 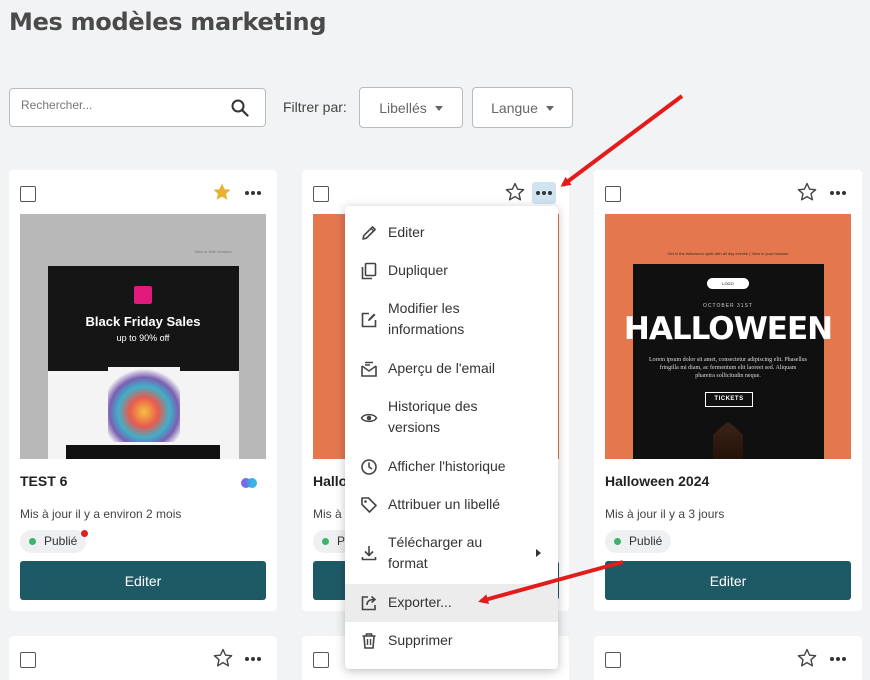 I want to click on menu-item-modifier-informations: Modifier les informations, so click(x=451, y=319).